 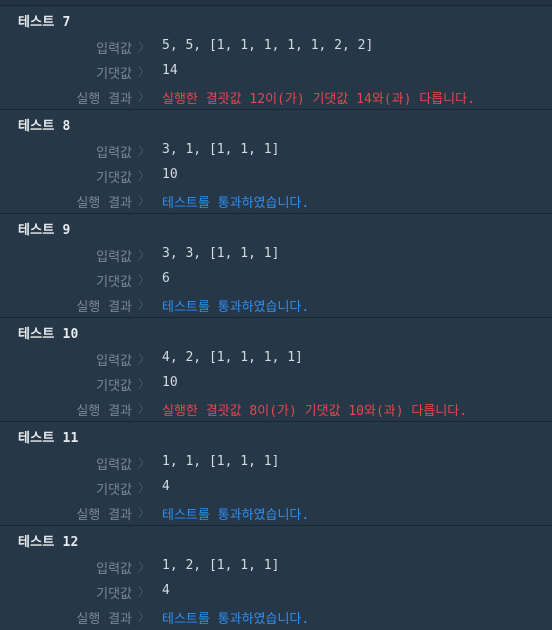 What do you see at coordinates (48, 438) in the screenshot?
I see `test-title: 테스트 11` at bounding box center [48, 438].